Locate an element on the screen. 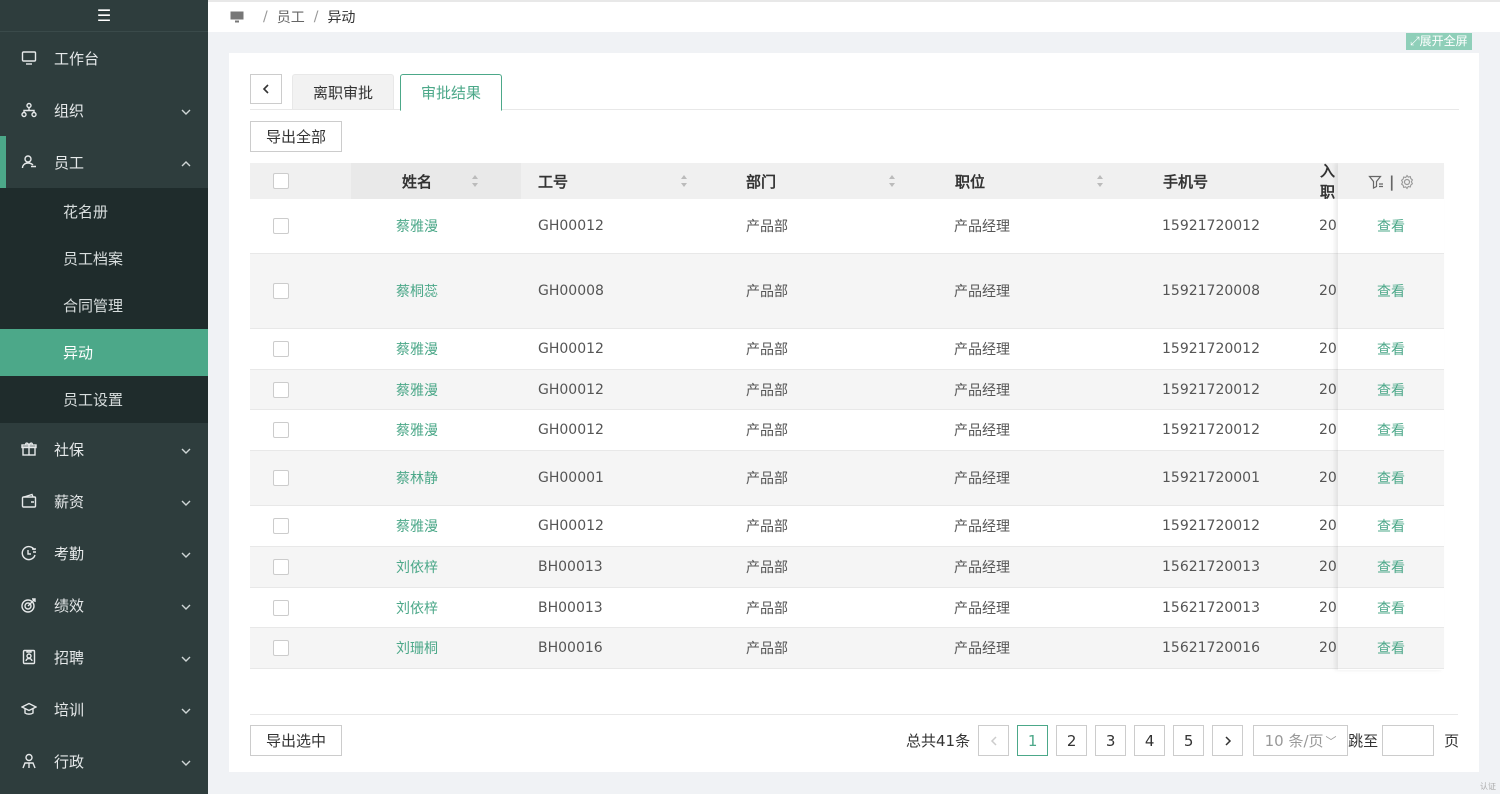 This screenshot has height=794, width=1500. tab-approval-result: 审批结果 is located at coordinates (451, 92).